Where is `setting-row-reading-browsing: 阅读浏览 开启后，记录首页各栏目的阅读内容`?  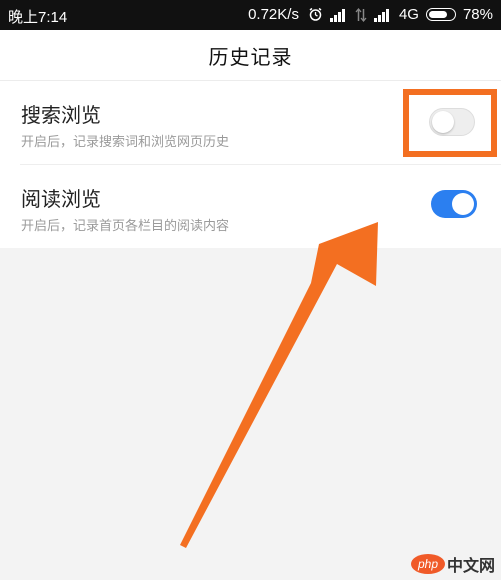 setting-row-reading-browsing: 阅读浏览 开启后，记录首页各栏目的阅读内容 is located at coordinates (250, 206).